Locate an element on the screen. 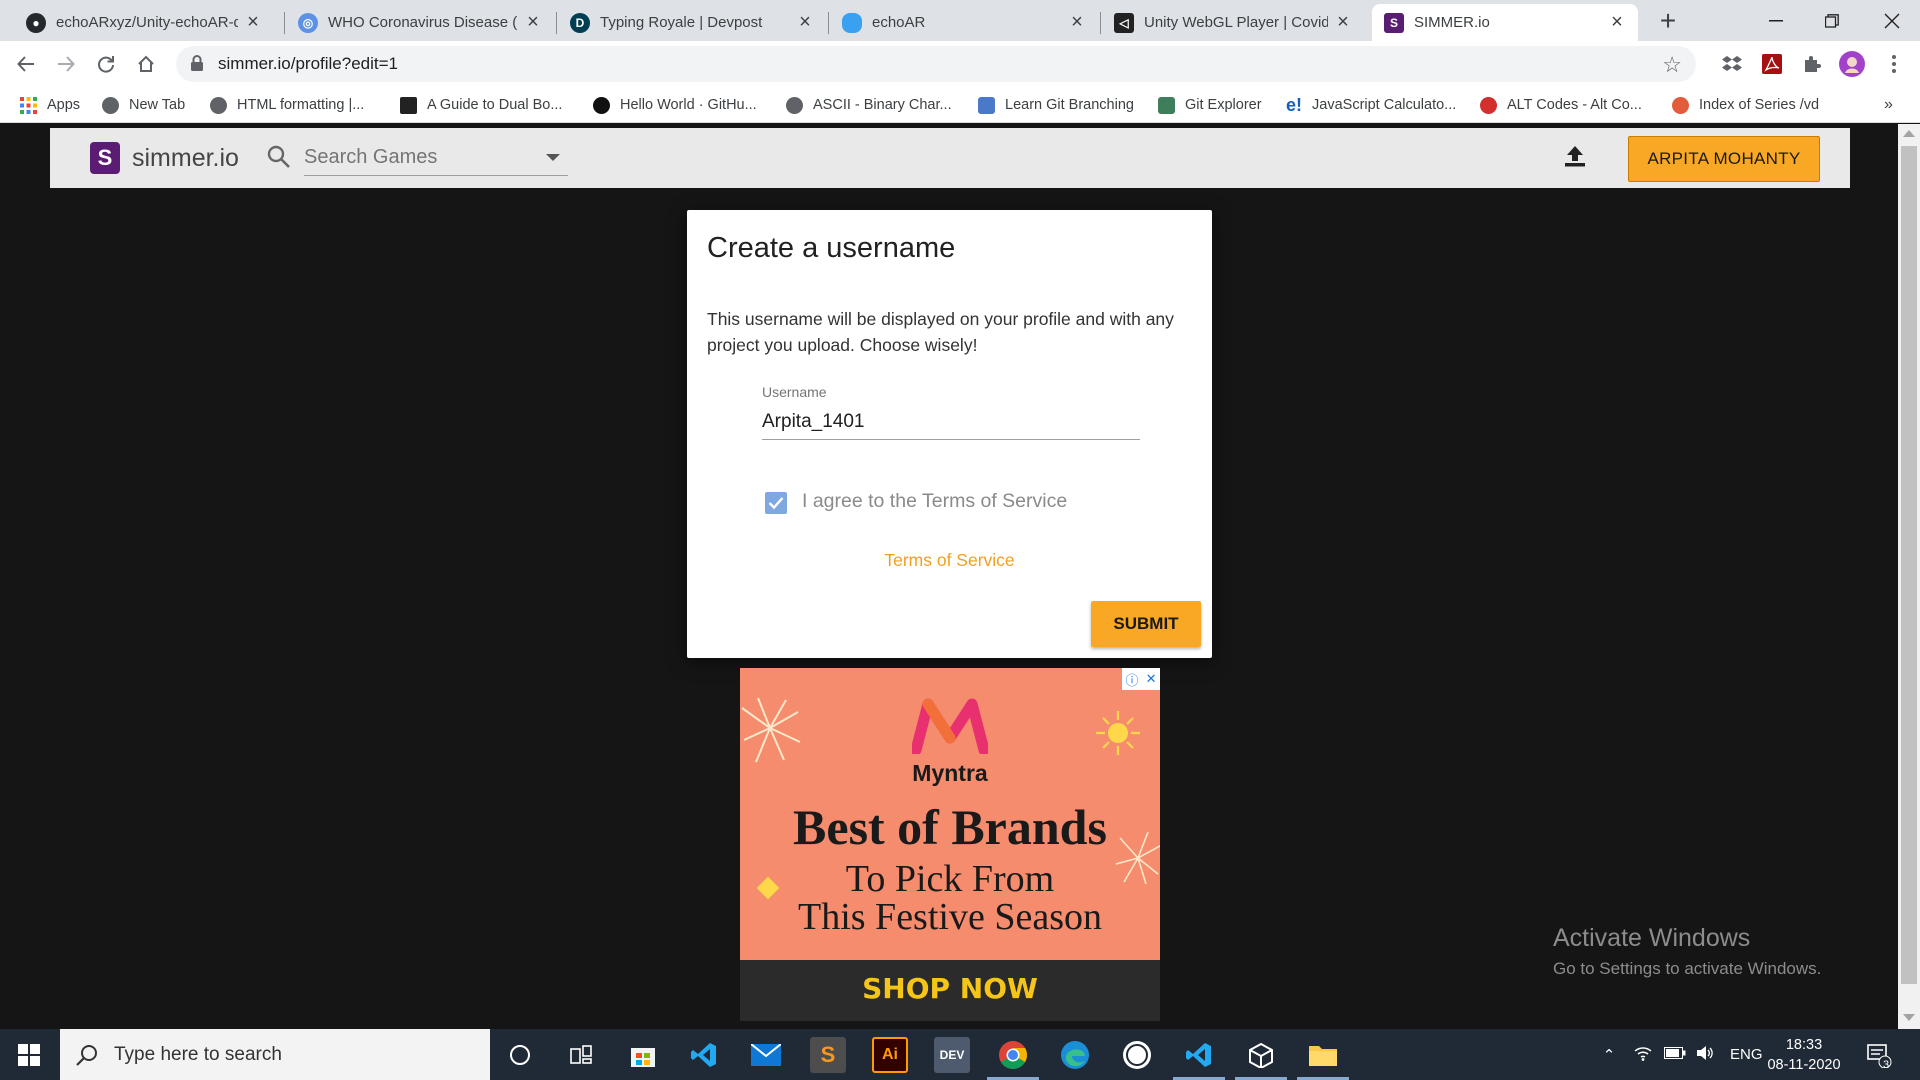  mail-icon is located at coordinates (766, 1055).